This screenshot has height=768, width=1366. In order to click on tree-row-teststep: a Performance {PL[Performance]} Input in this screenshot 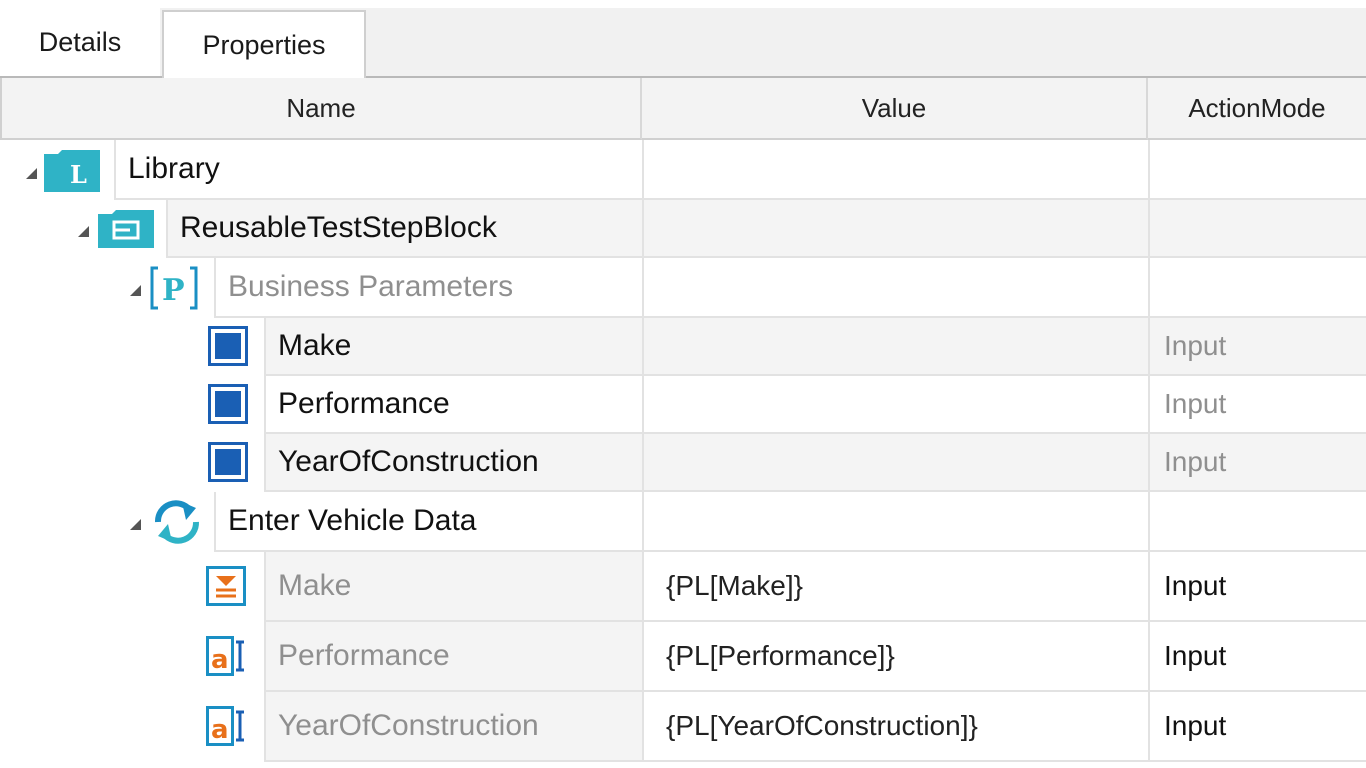, I will do `click(683, 657)`.